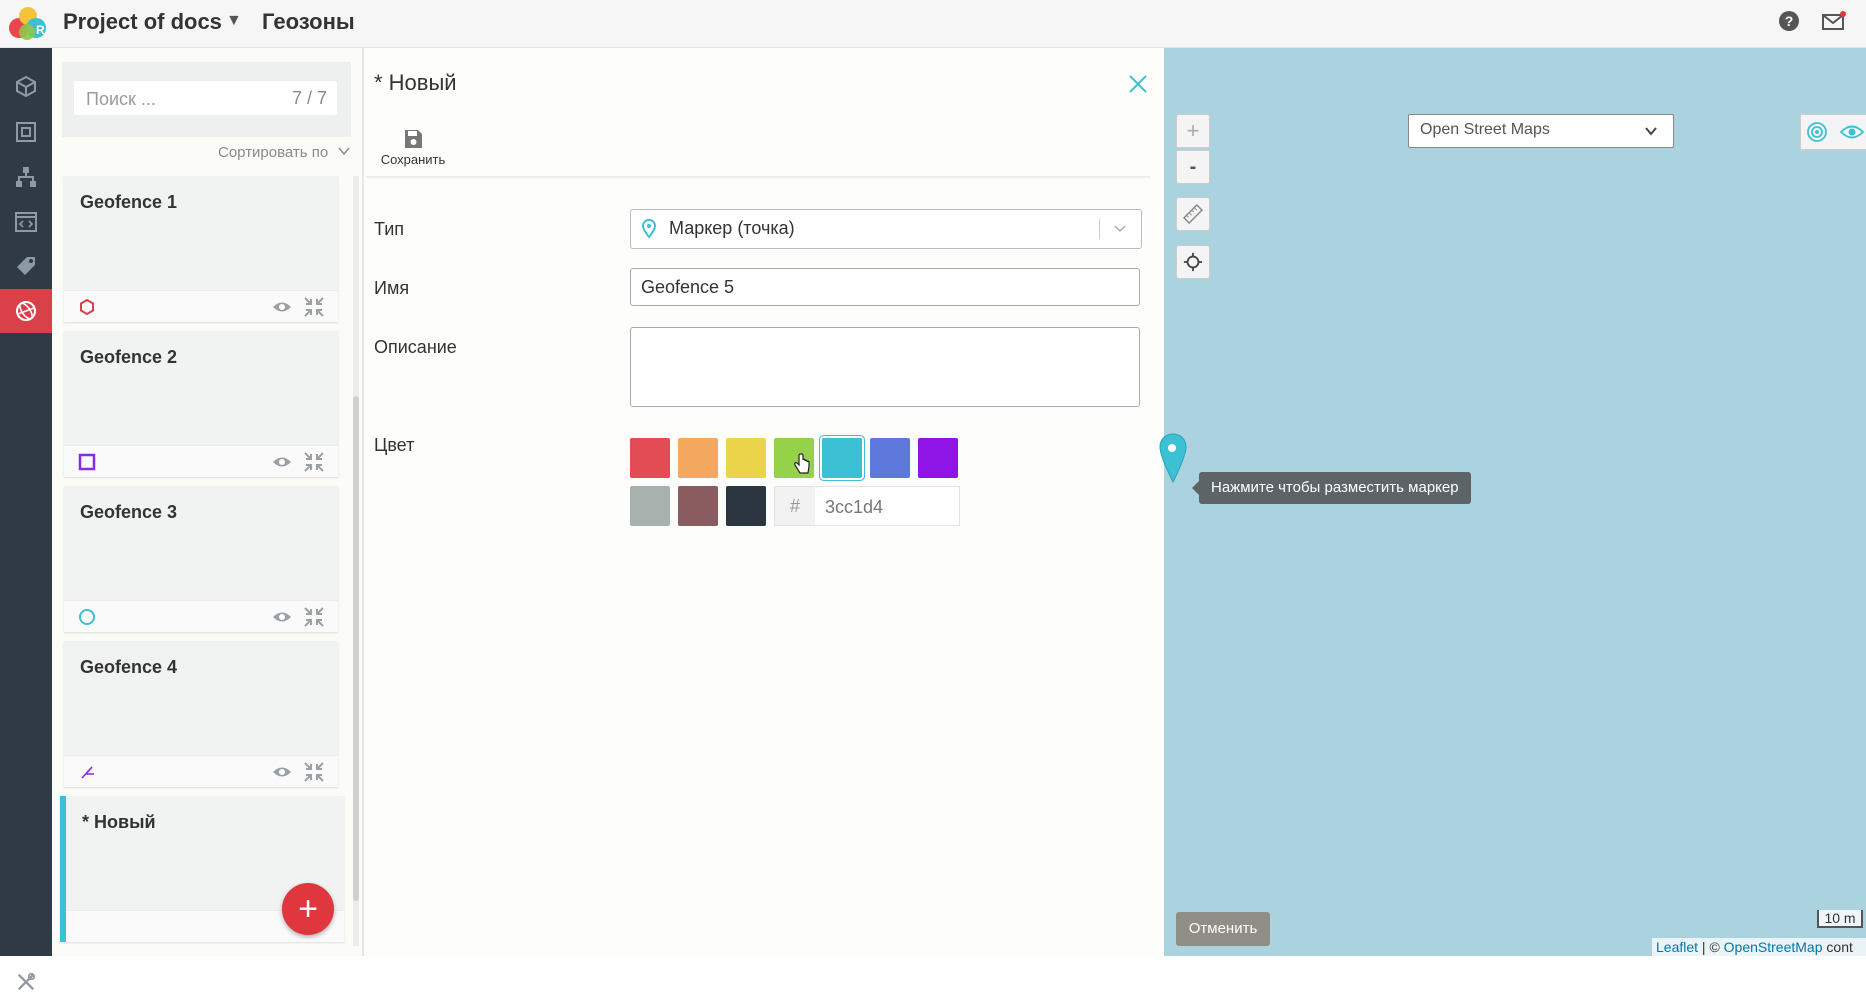 Image resolution: width=1866 pixels, height=1002 pixels. Describe the element at coordinates (389, 229) in the screenshot. I see `type-label: Тип` at that location.